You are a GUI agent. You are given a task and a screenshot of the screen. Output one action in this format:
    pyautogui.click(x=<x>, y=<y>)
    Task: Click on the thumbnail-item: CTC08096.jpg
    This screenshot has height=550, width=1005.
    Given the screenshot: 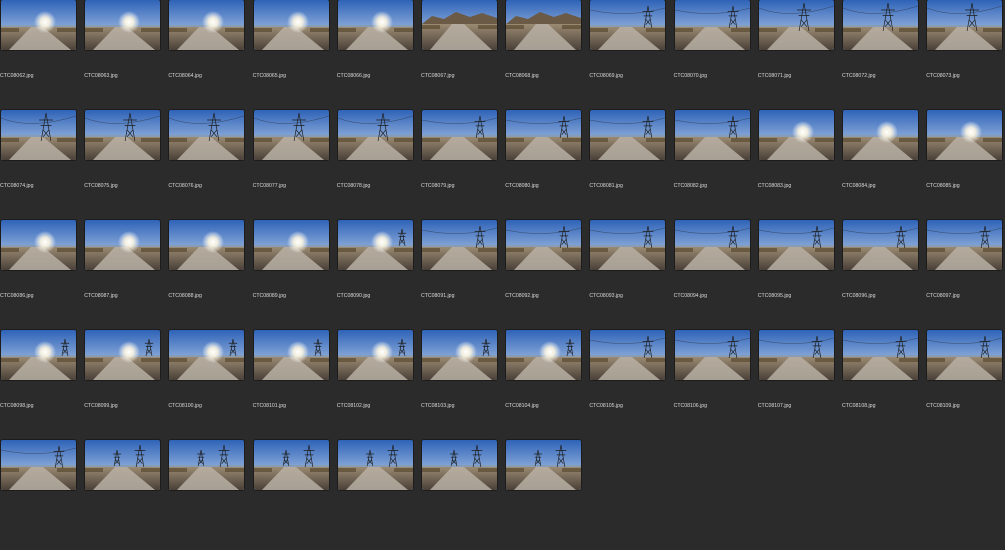 What is the action you would take?
    pyautogui.click(x=884, y=275)
    